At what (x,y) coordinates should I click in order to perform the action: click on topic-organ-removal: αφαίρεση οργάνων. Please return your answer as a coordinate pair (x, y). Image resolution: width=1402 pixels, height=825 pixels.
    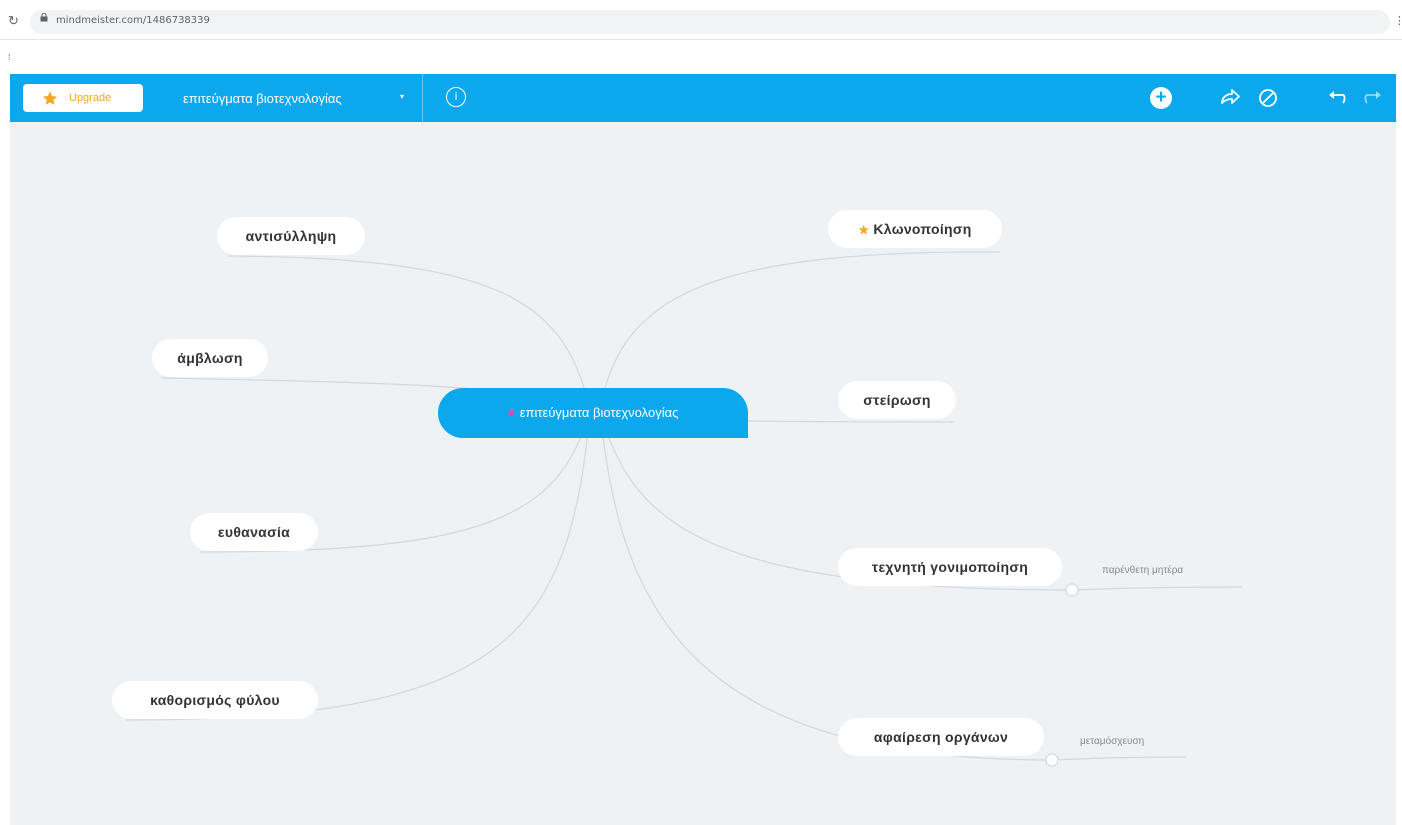
    Looking at the image, I should click on (941, 737).